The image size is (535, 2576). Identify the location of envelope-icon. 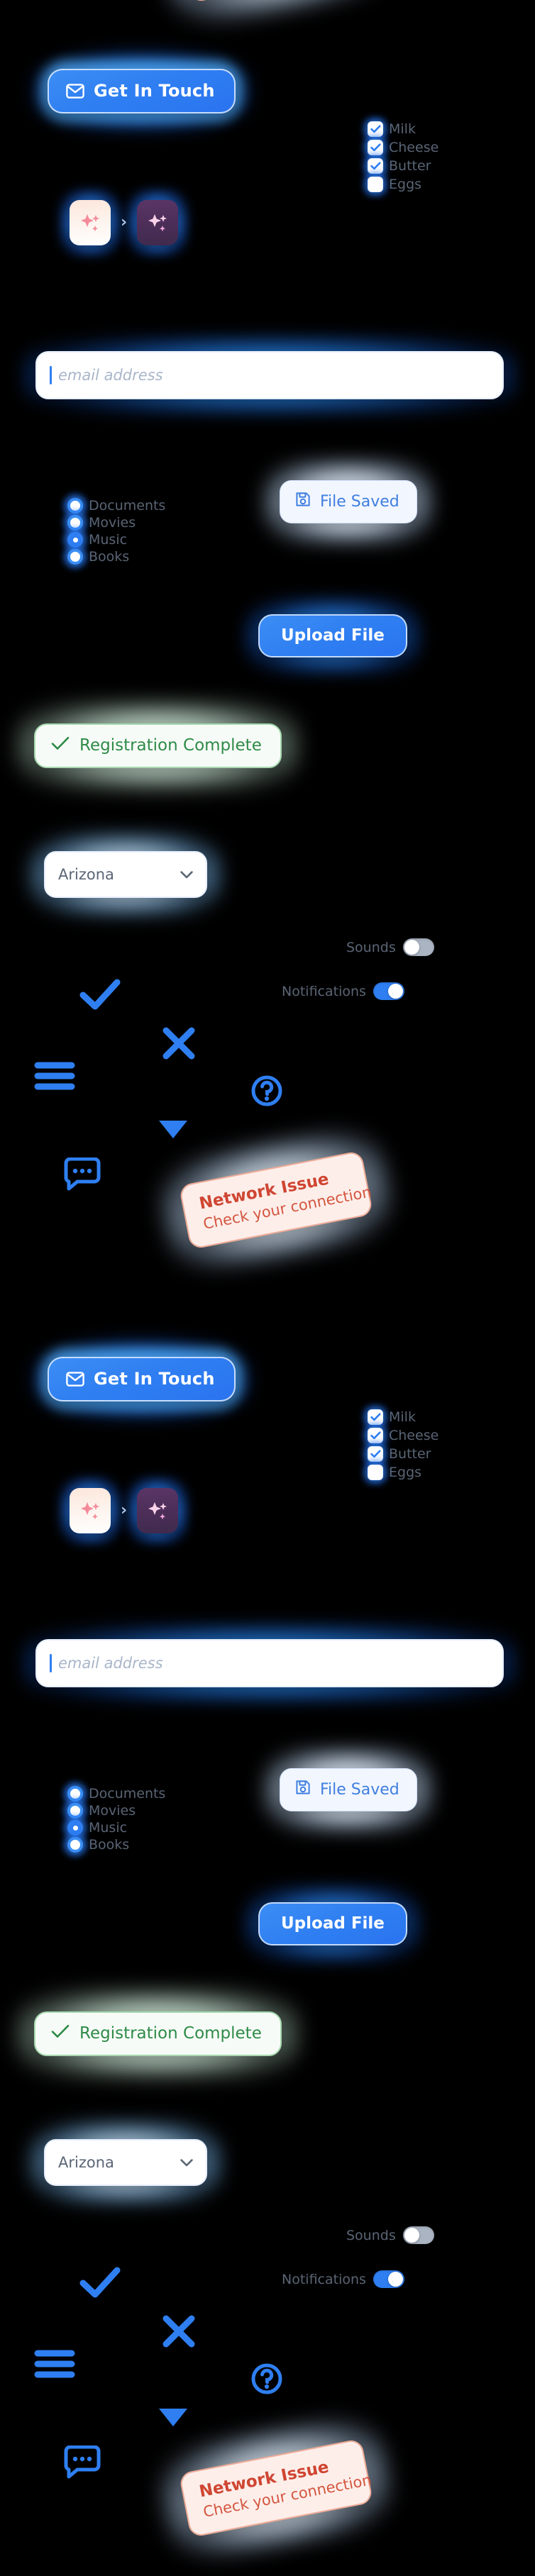
(75, 1379).